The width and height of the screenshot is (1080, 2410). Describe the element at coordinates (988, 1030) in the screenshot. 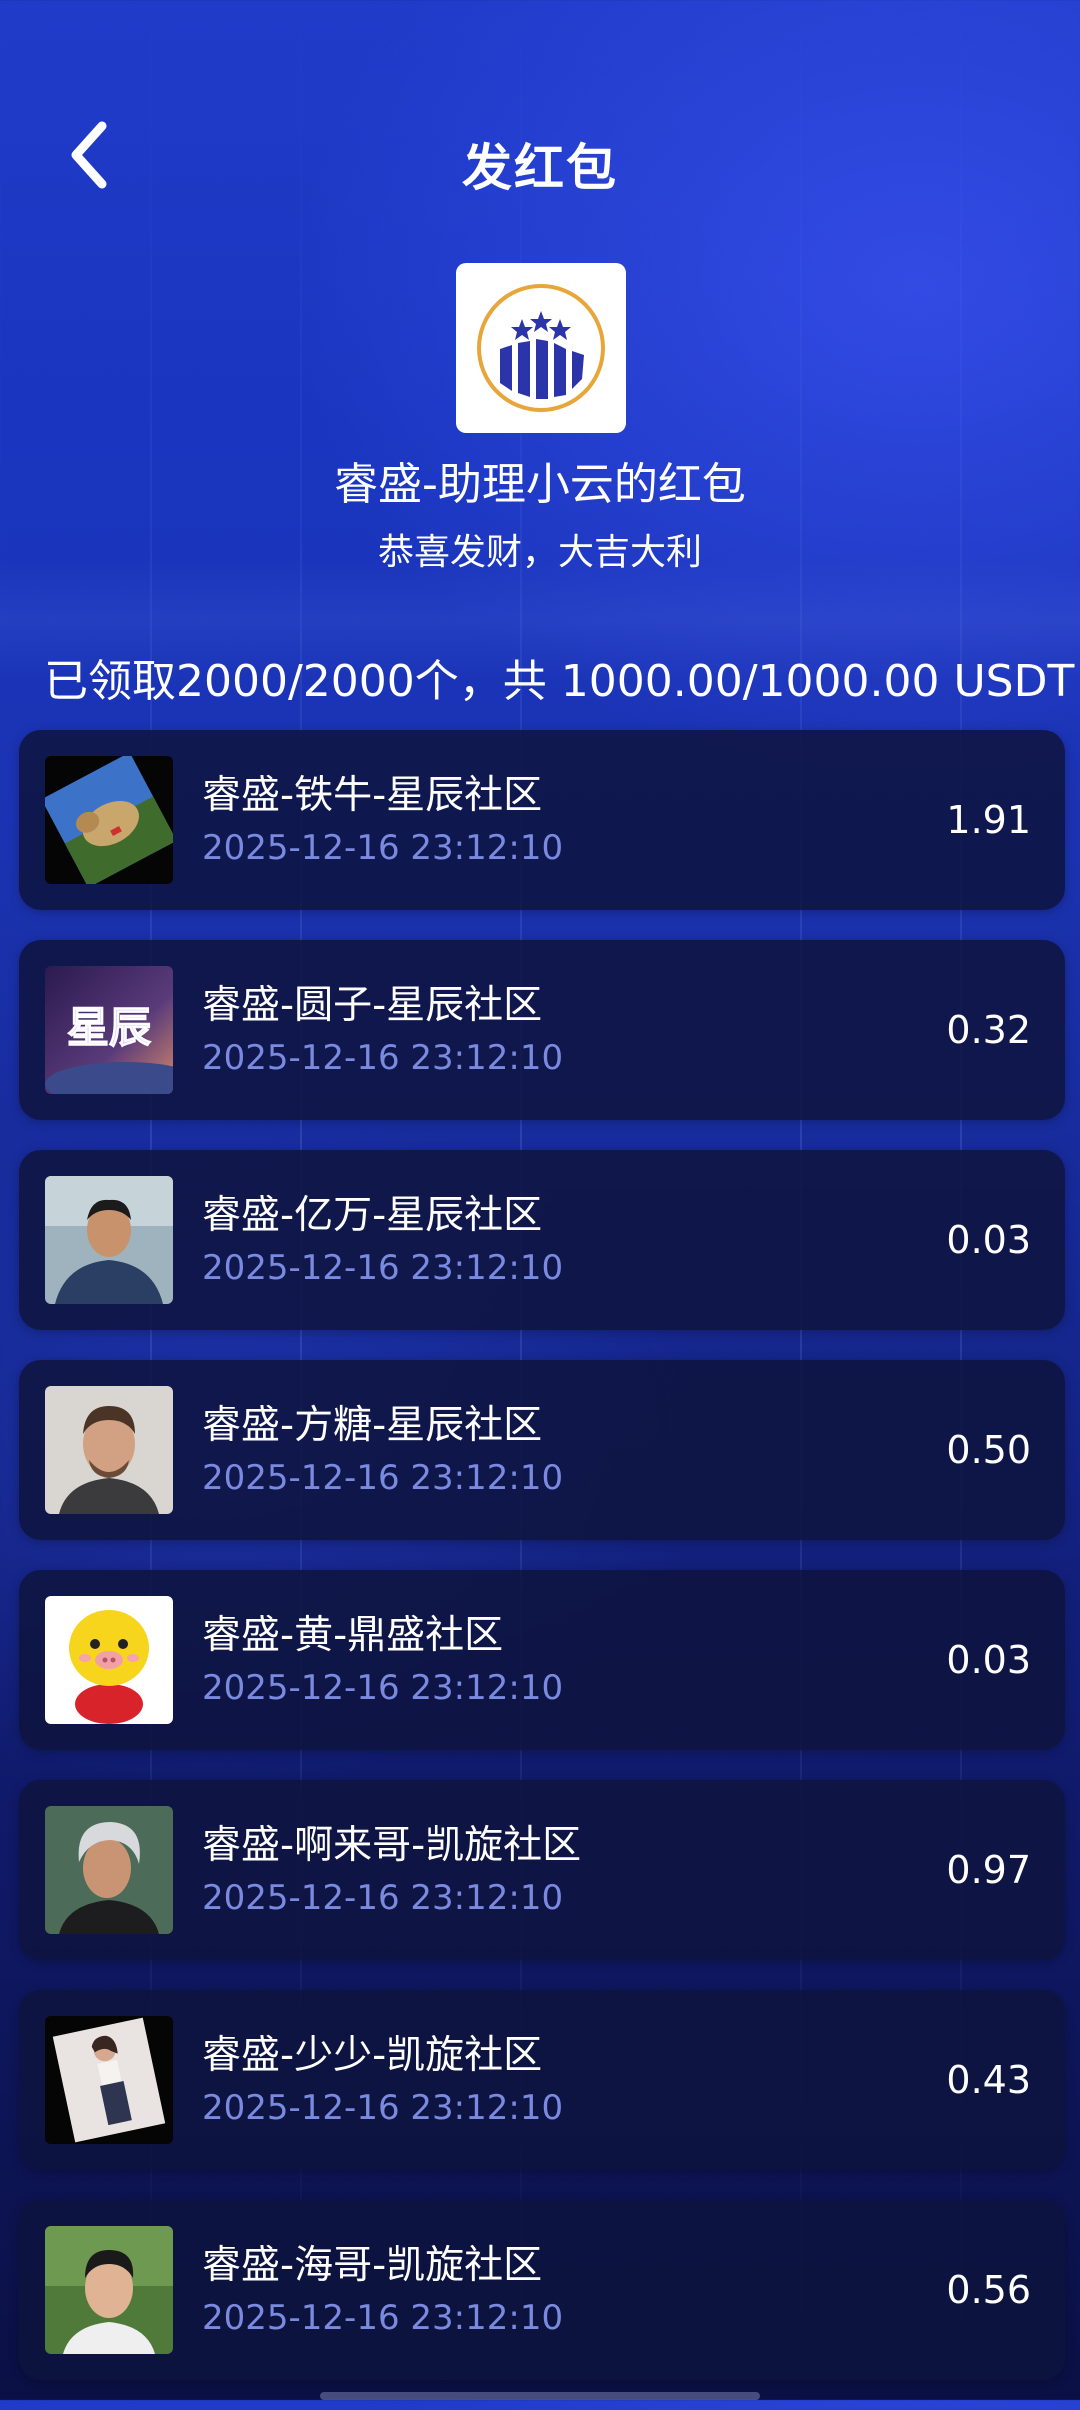

I see `claim-amount: 0.32` at that location.